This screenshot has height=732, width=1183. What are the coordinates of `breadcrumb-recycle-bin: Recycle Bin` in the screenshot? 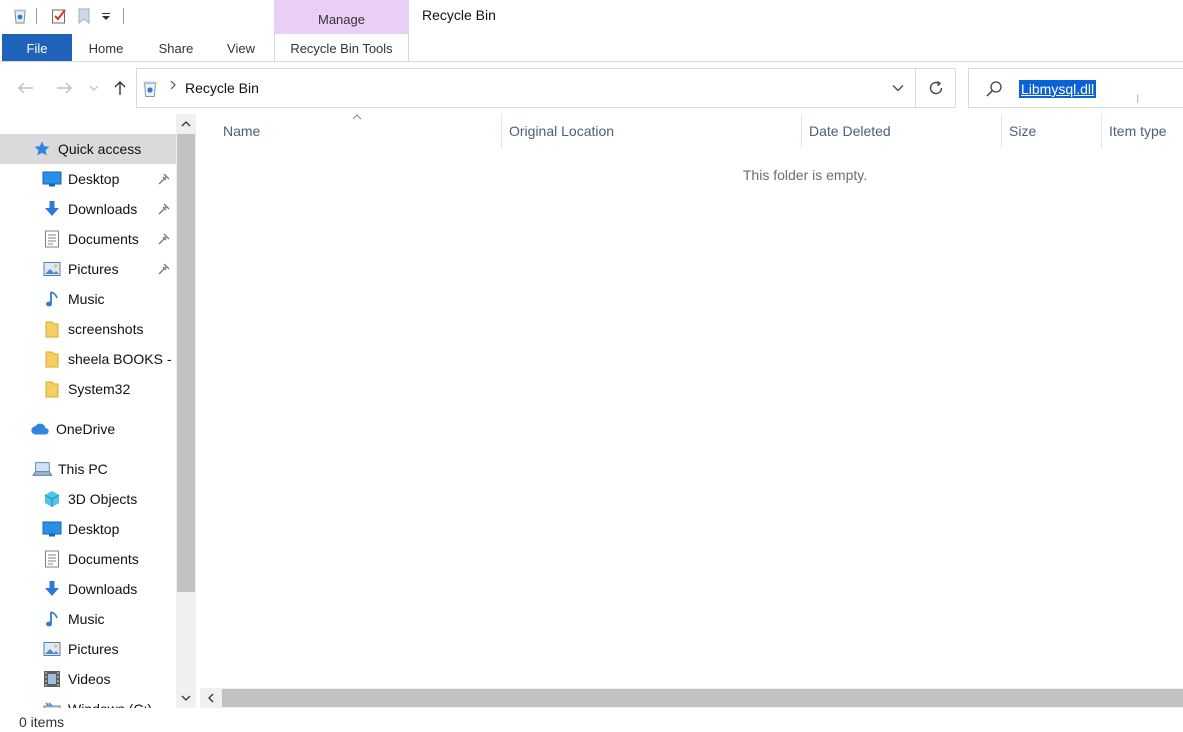 It's located at (222, 88).